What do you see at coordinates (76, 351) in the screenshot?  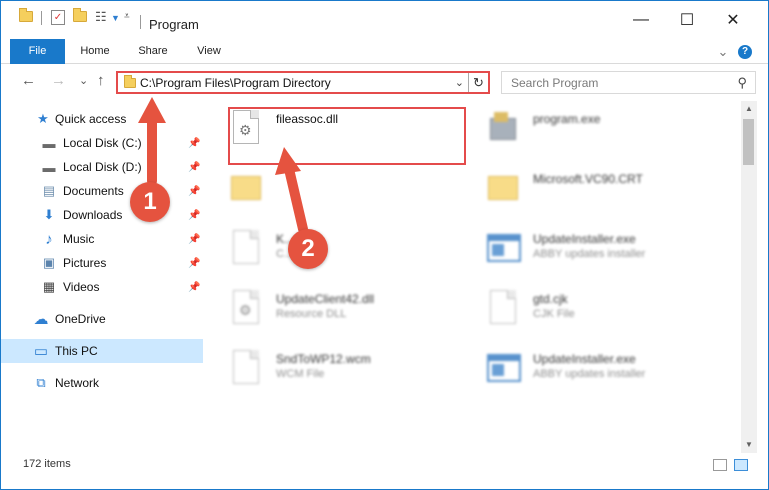 I see `sidebar-item-label: This PC` at bounding box center [76, 351].